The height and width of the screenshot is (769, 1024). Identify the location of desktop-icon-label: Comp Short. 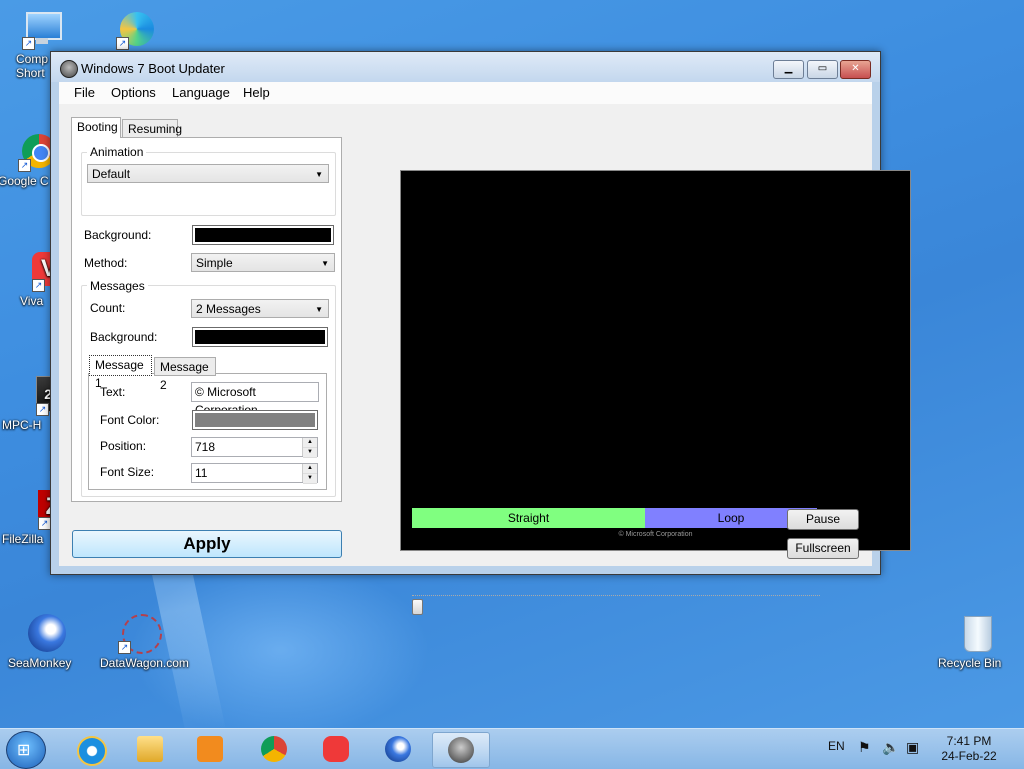
(32, 66).